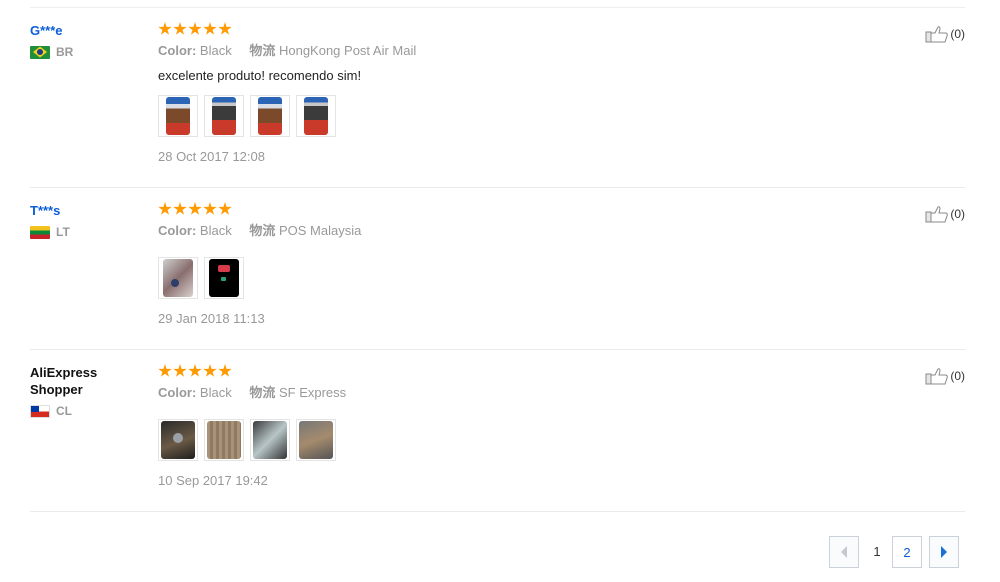  Describe the element at coordinates (211, 156) in the screenshot. I see `review-date: 28 Oct 2017 12:08` at that location.